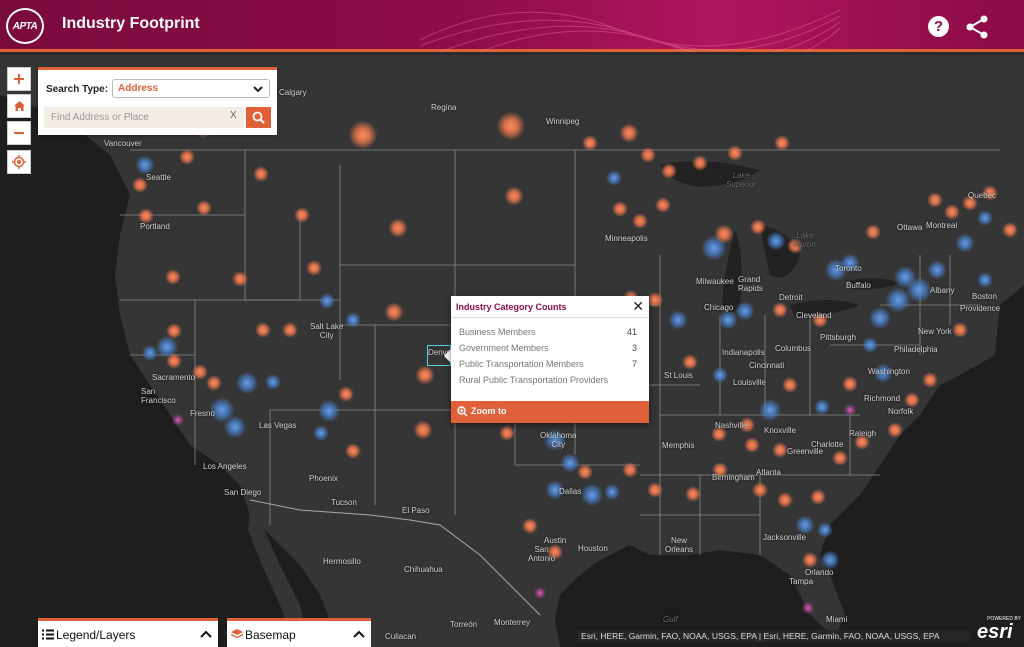 The image size is (1024, 647). What do you see at coordinates (19, 162) in the screenshot?
I see `locate-button` at bounding box center [19, 162].